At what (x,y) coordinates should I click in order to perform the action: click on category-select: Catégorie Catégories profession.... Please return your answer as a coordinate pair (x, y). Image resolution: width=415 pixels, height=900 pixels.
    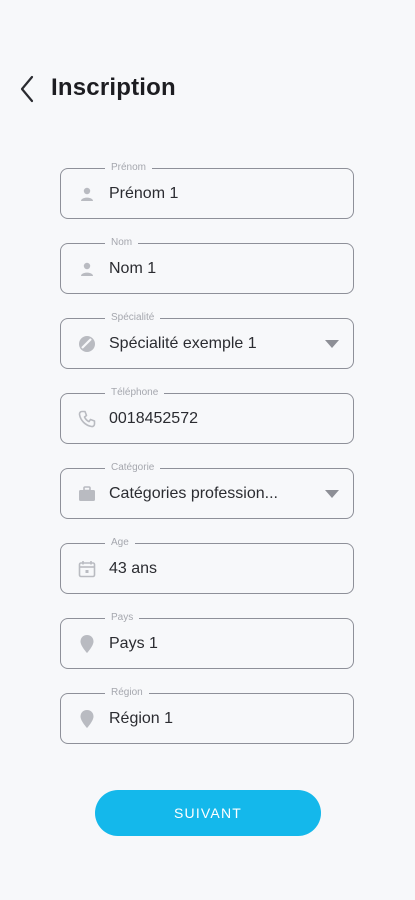
    Looking at the image, I should click on (207, 490).